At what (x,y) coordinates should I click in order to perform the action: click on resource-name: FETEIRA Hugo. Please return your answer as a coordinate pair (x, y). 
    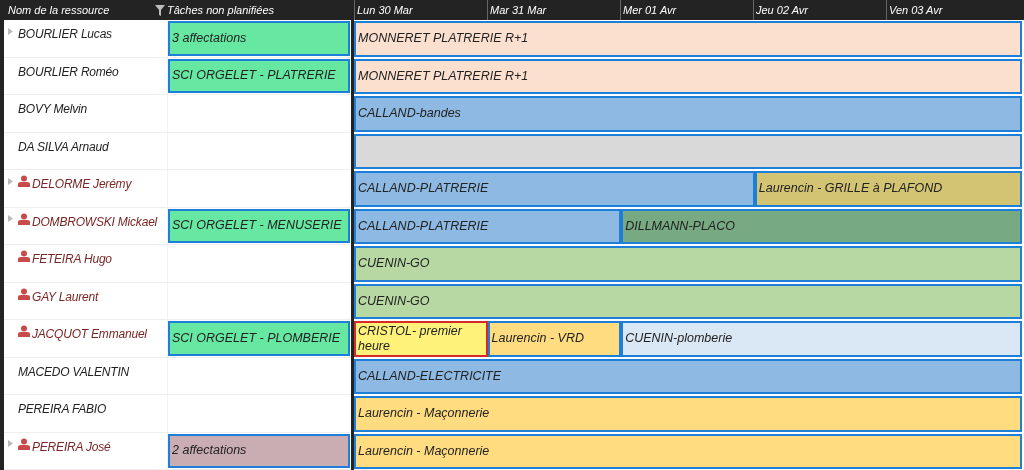
    Looking at the image, I should click on (72, 259).